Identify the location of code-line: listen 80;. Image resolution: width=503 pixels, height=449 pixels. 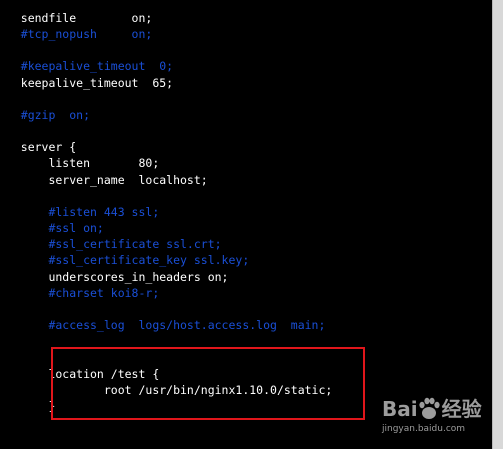
(80, 163).